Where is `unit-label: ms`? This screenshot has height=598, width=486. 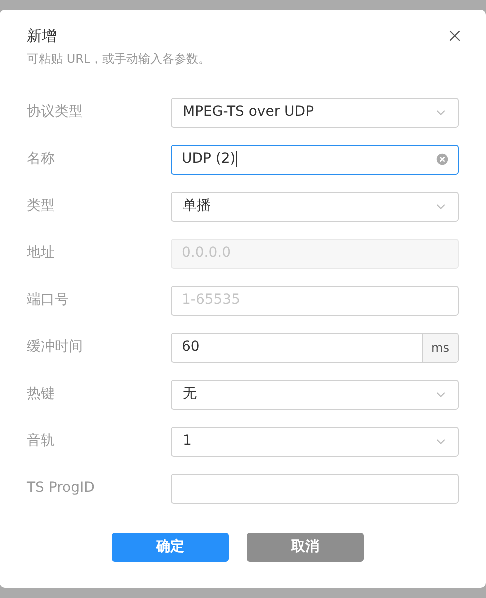 unit-label: ms is located at coordinates (440, 348).